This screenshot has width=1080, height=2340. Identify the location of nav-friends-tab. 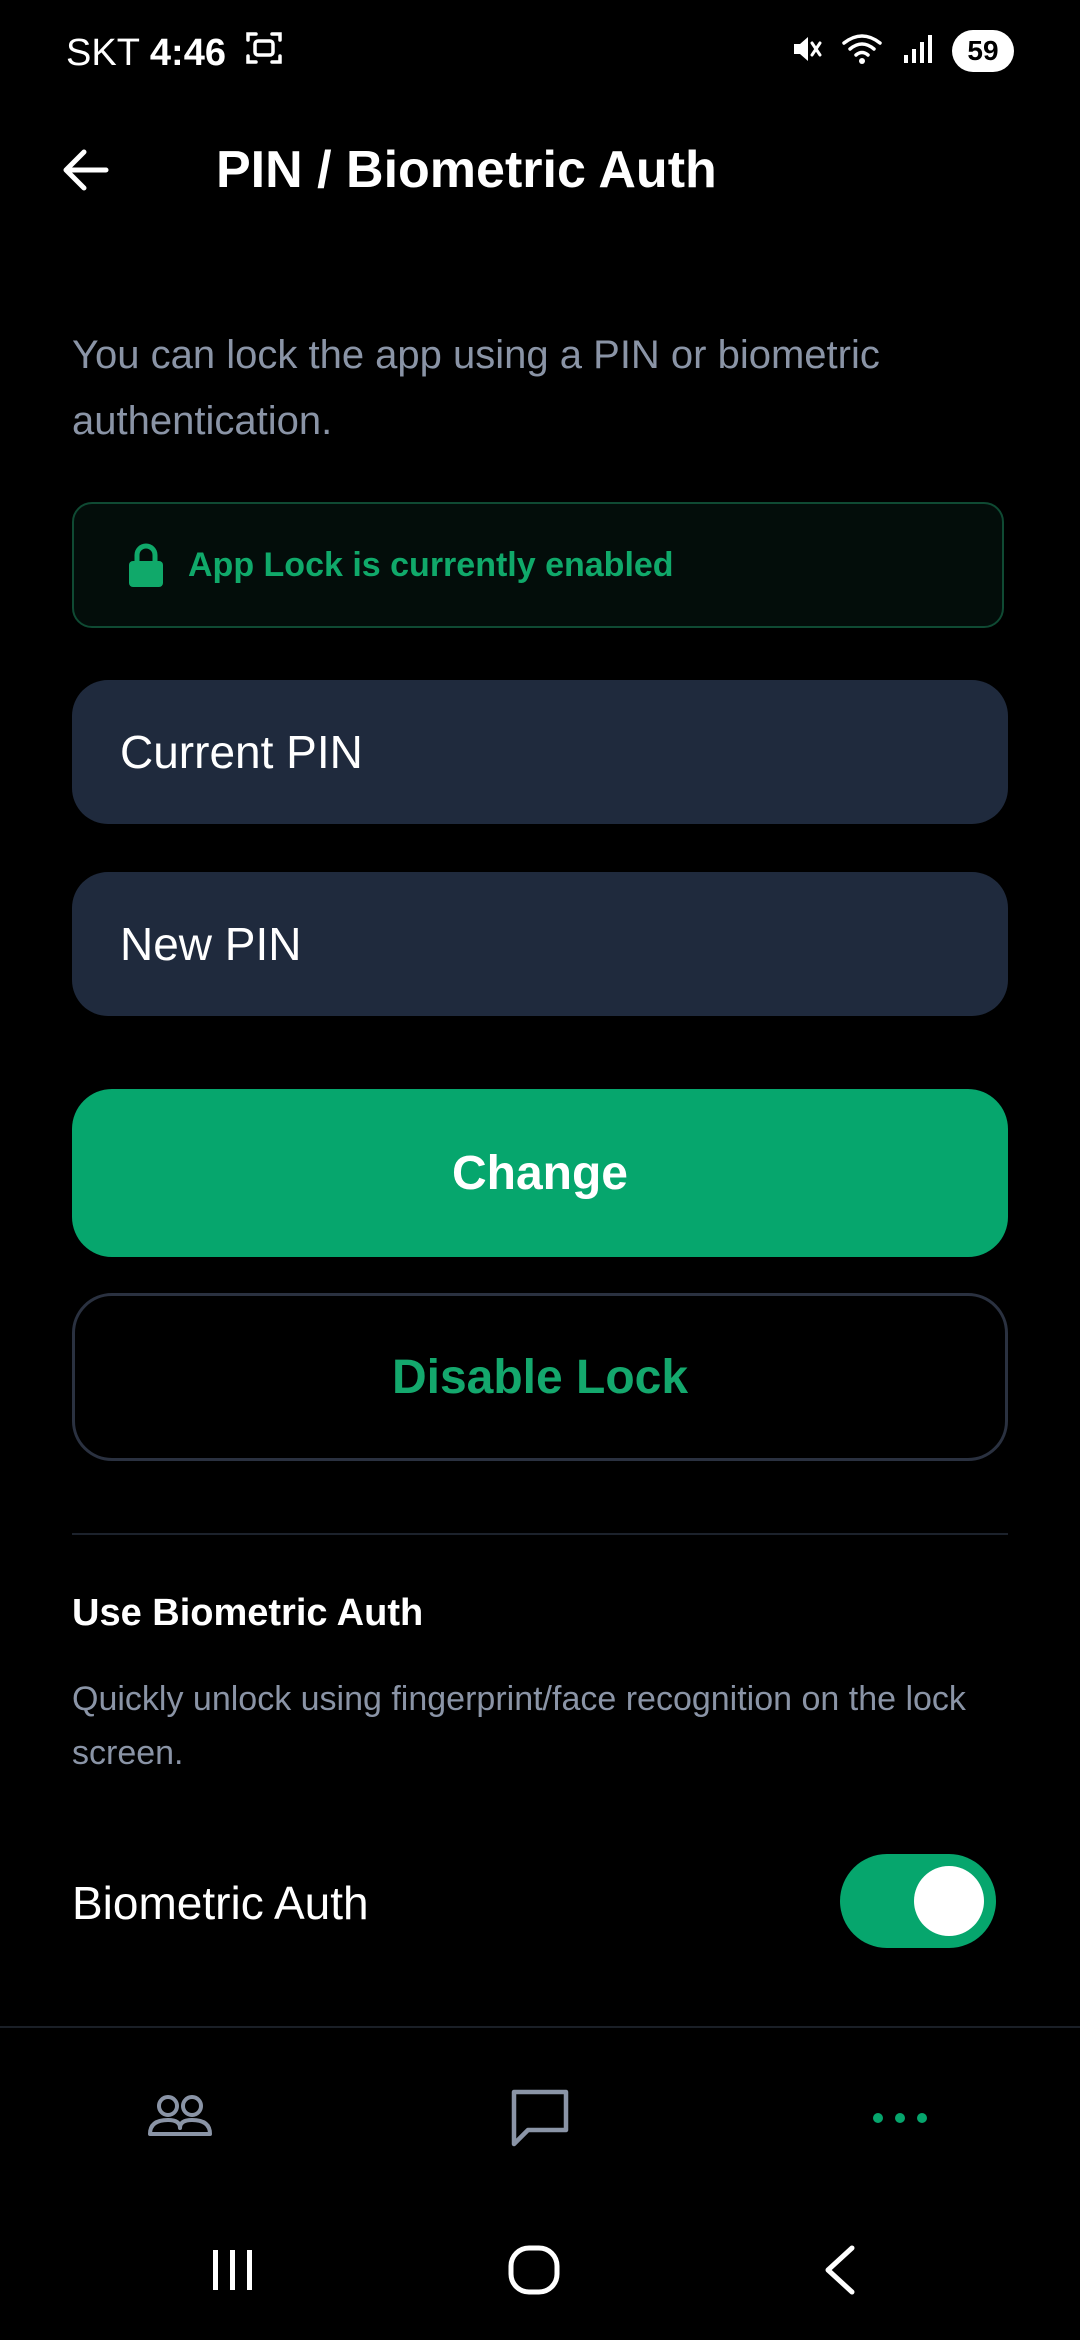
(180, 2118).